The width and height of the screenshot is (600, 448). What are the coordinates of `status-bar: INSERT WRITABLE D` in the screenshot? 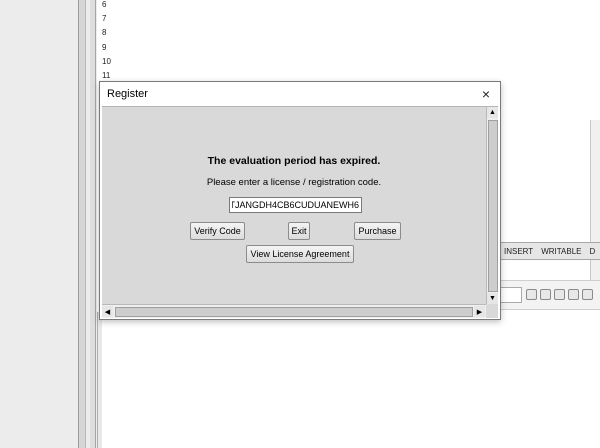 It's located at (548, 251).